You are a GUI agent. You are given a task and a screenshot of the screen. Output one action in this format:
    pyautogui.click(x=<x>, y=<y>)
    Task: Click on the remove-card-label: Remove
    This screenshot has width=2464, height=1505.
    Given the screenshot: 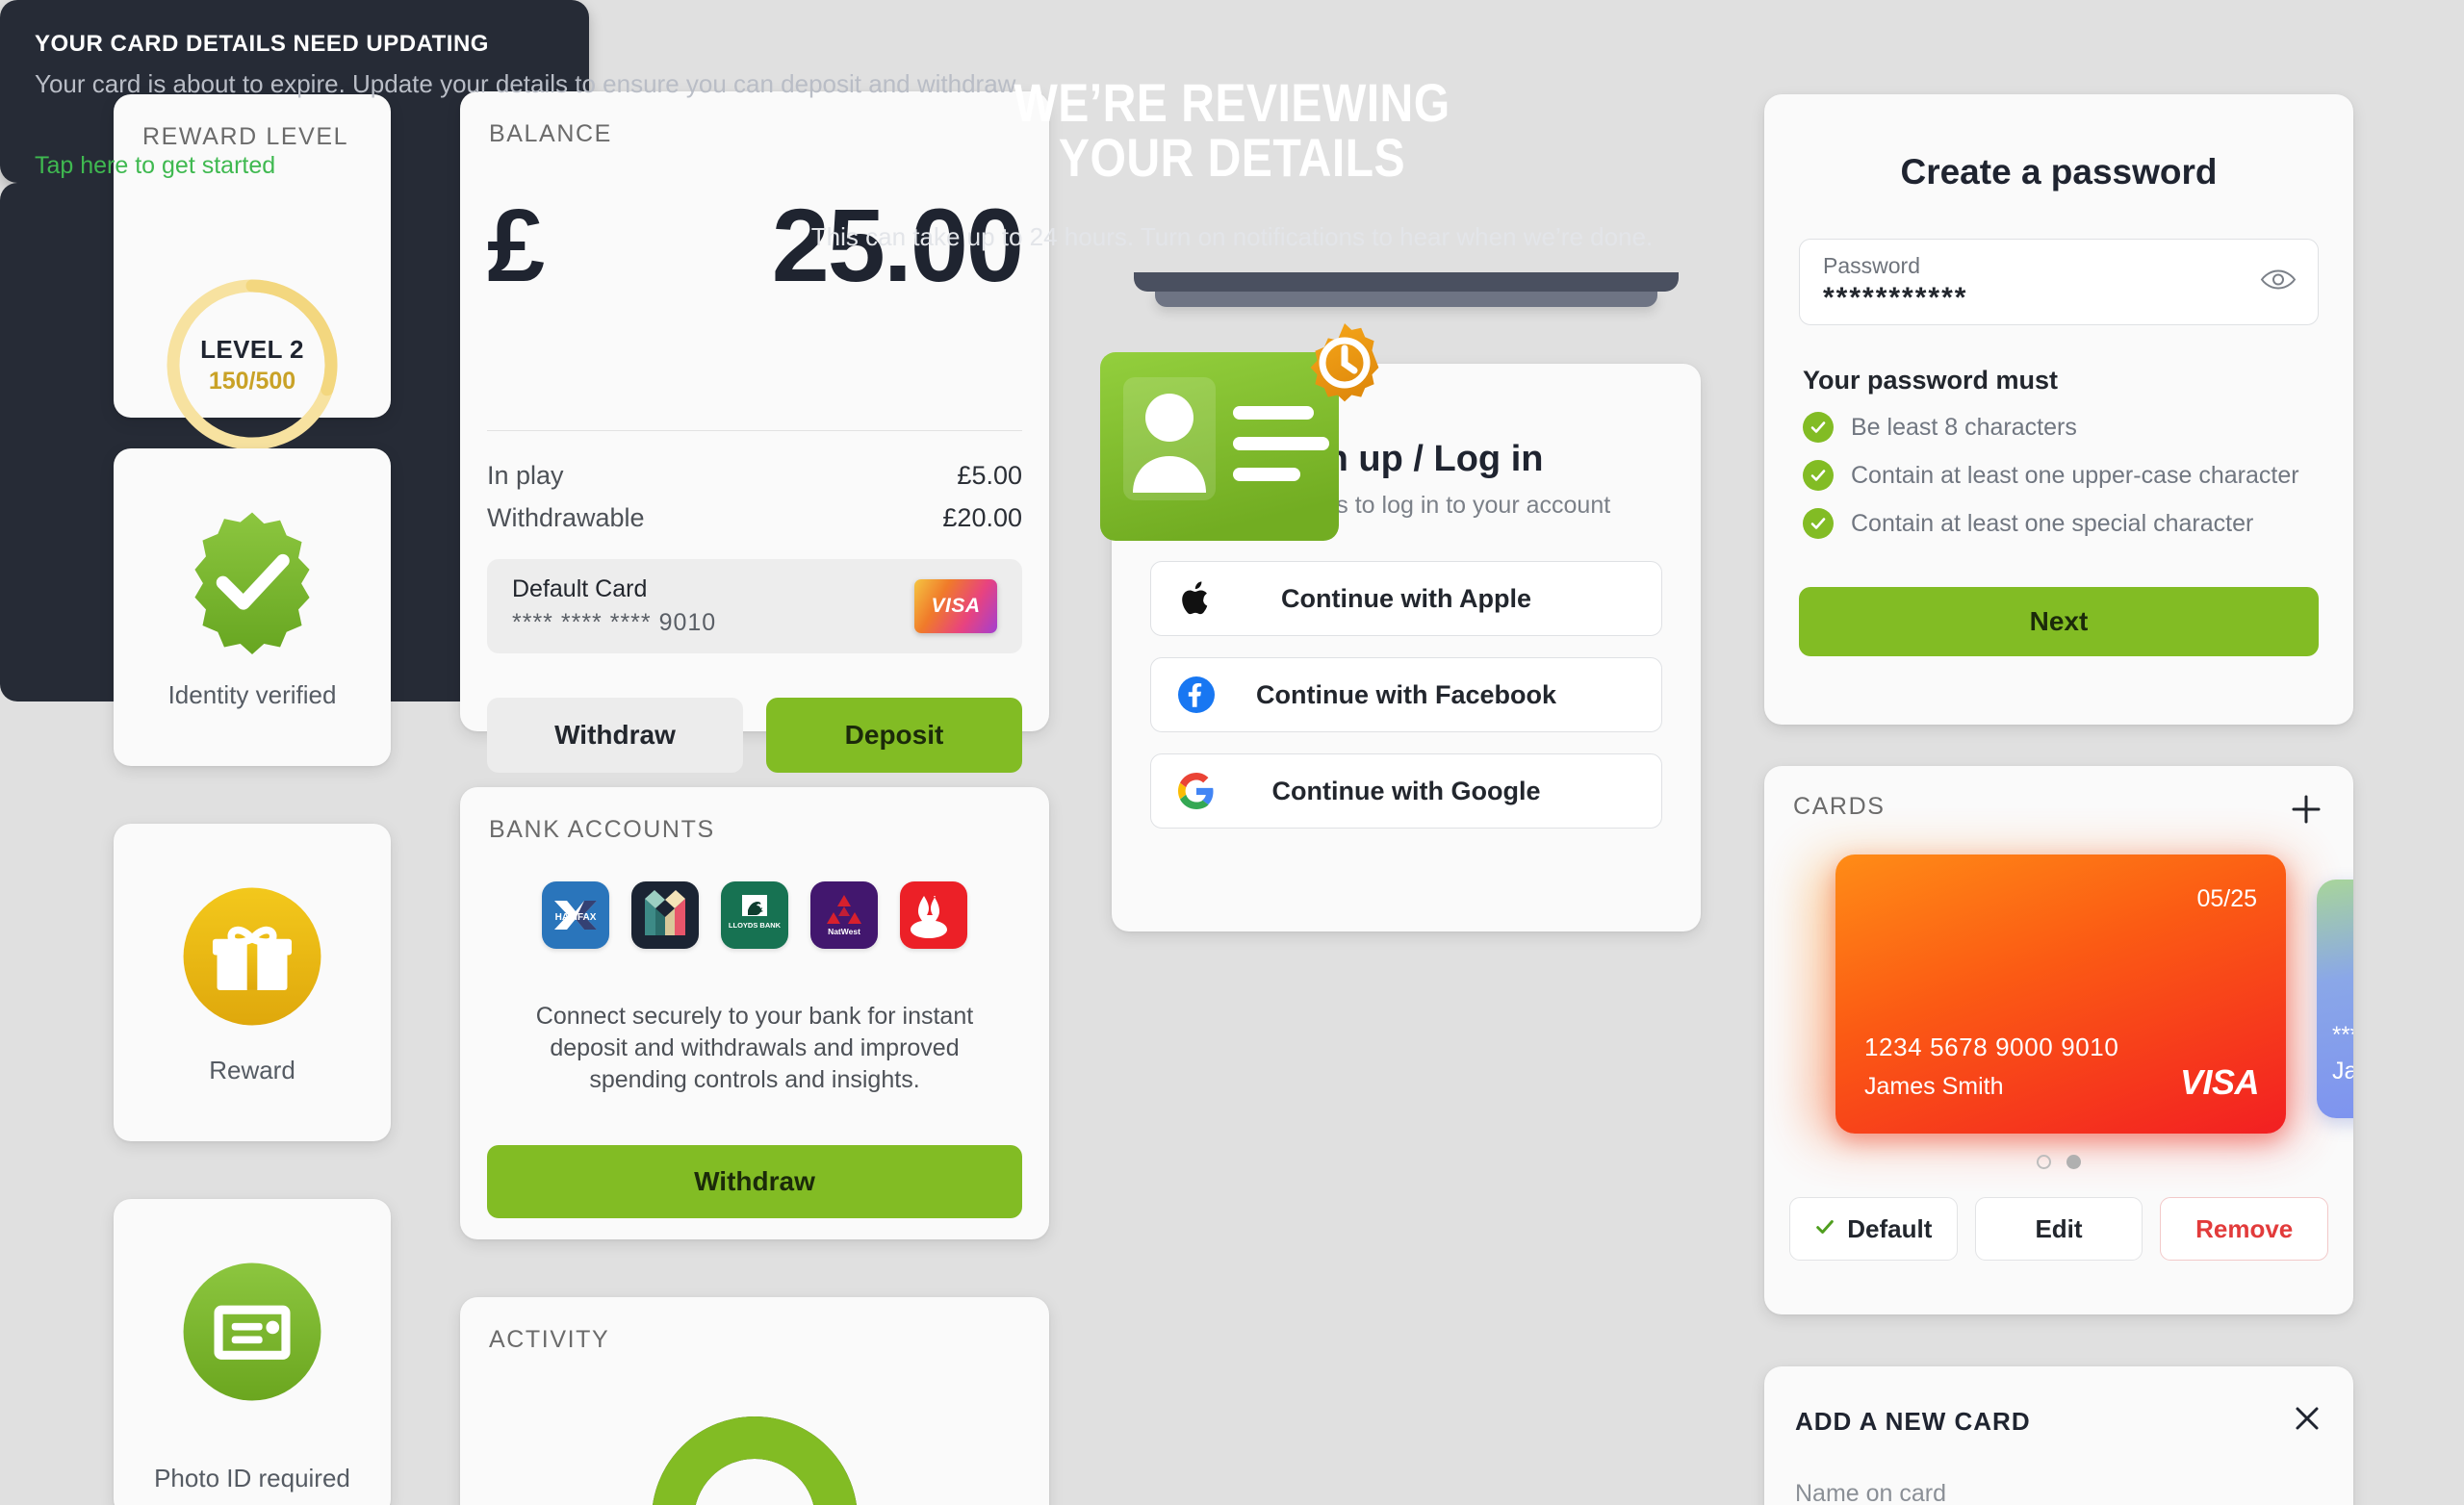 What is the action you would take?
    pyautogui.click(x=2244, y=1228)
    